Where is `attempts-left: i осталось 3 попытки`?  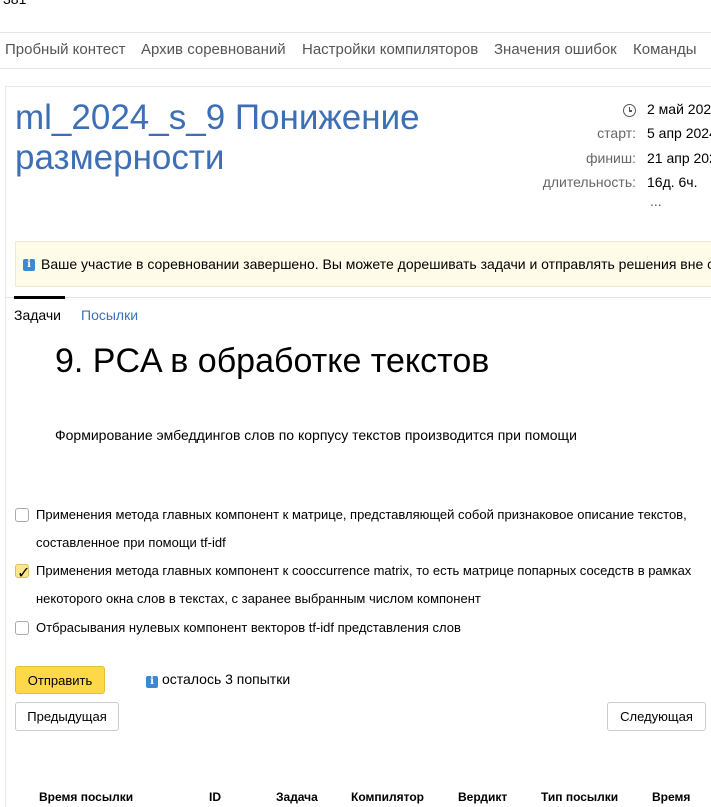 attempts-left: i осталось 3 попытки is located at coordinates (218, 679).